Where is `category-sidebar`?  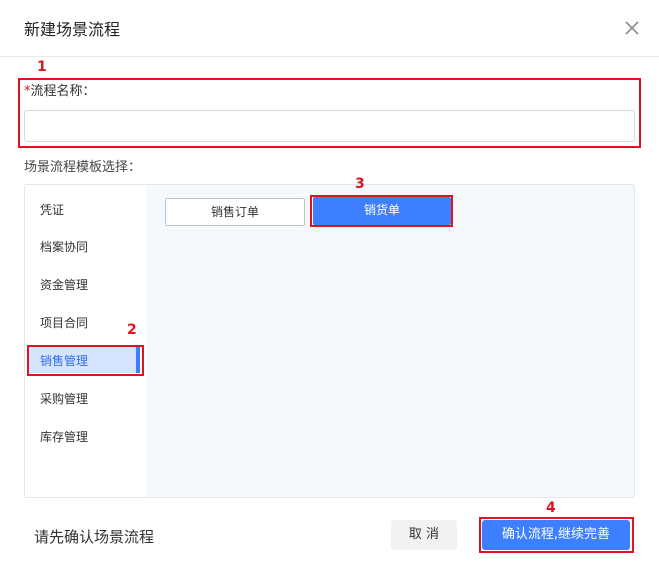 category-sidebar is located at coordinates (85, 341).